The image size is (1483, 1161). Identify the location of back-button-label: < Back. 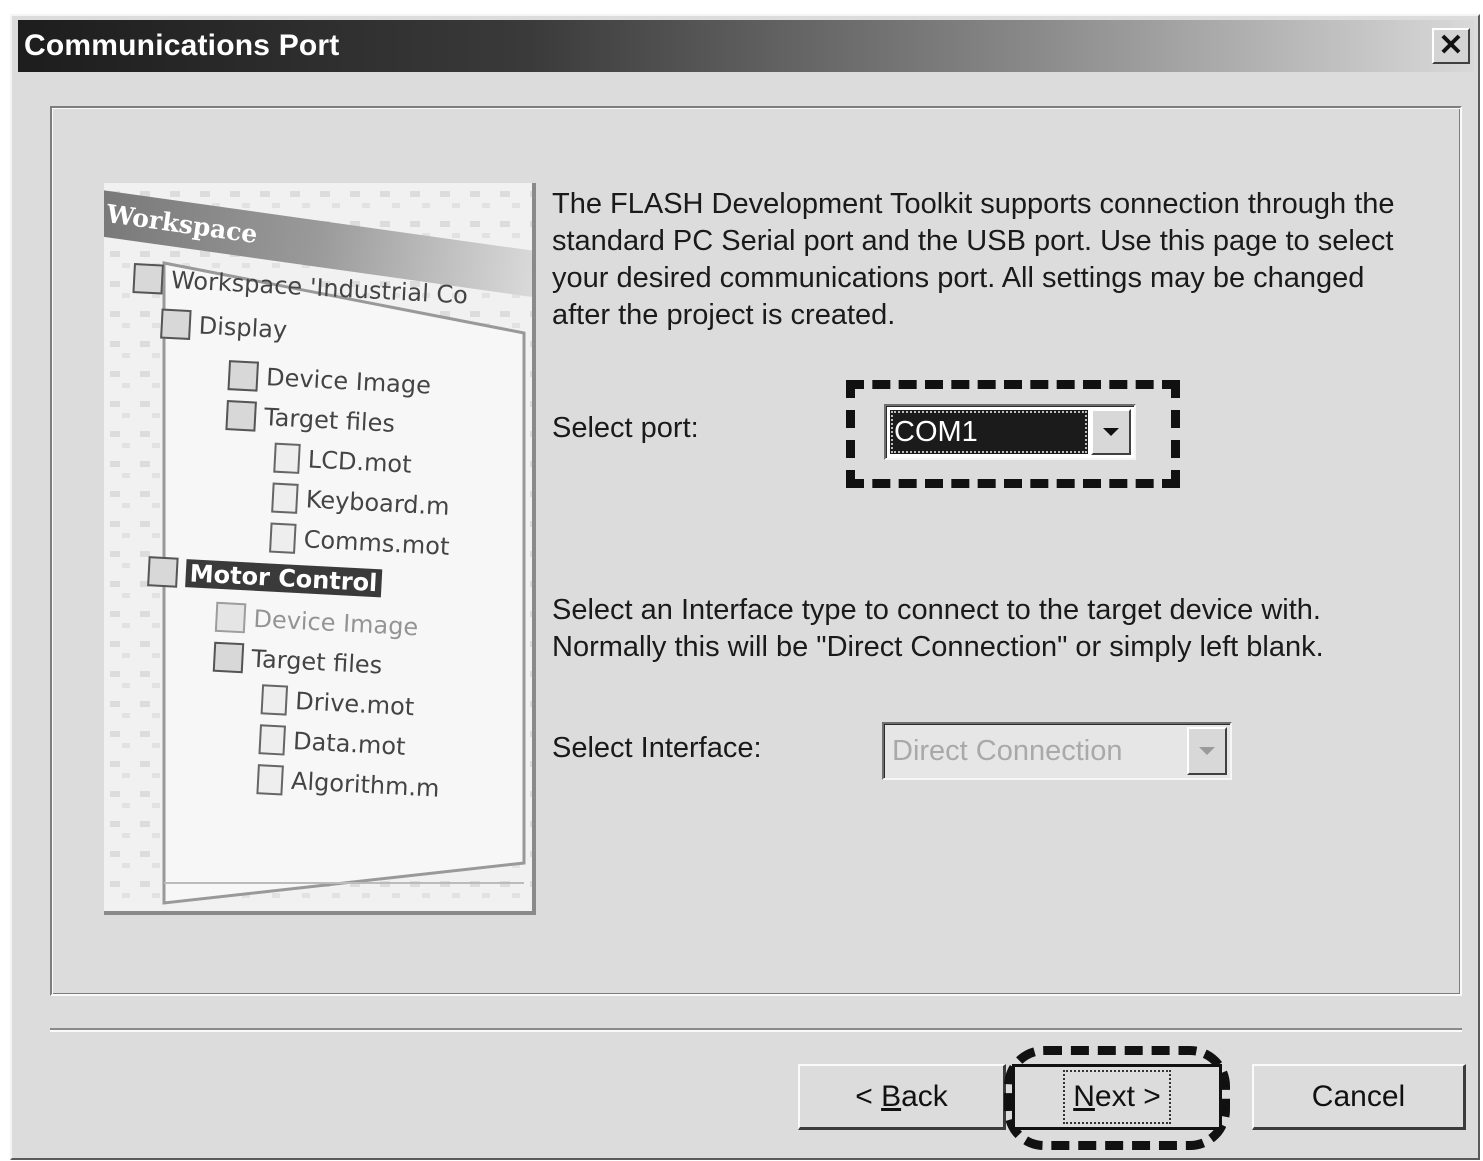
(901, 1096).